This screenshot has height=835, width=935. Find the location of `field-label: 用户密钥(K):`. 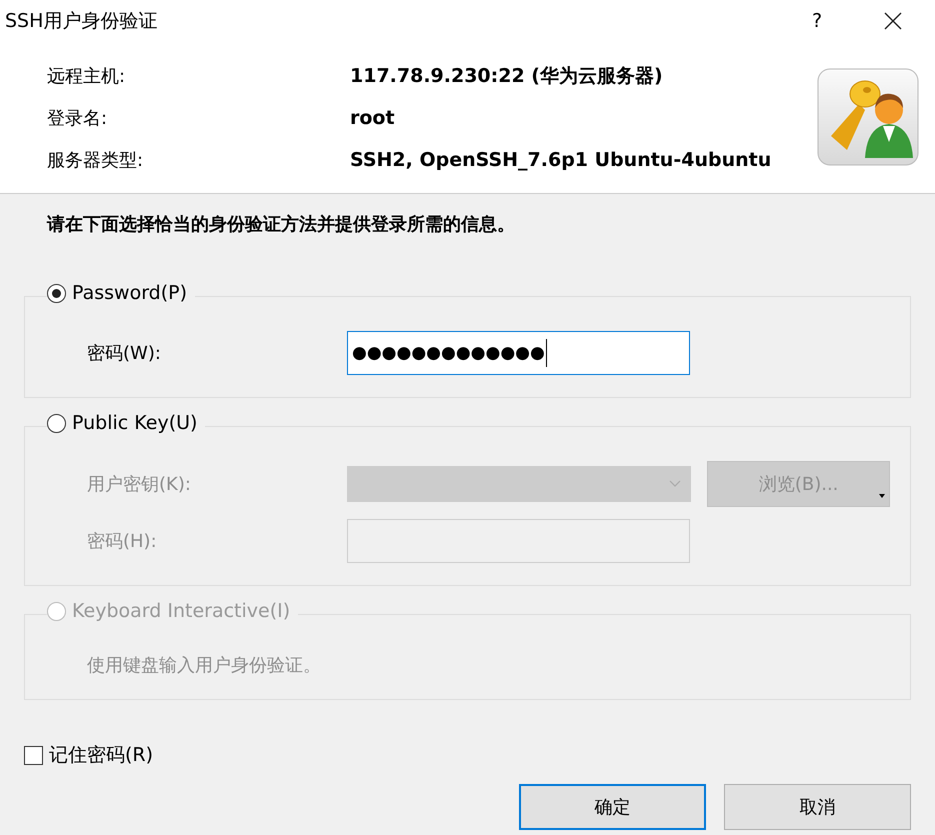

field-label: 用户密钥(K): is located at coordinates (139, 484).